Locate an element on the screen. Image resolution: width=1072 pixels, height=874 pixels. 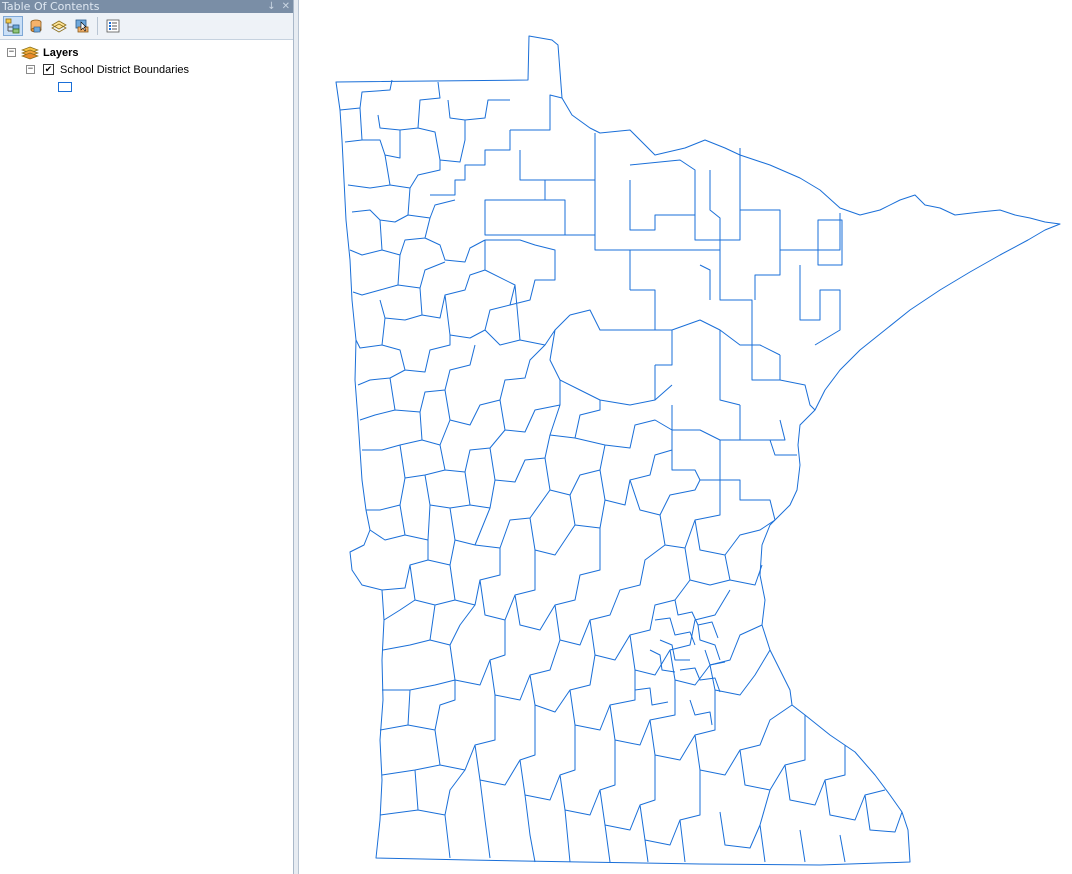
layers-icon is located at coordinates (30, 52).